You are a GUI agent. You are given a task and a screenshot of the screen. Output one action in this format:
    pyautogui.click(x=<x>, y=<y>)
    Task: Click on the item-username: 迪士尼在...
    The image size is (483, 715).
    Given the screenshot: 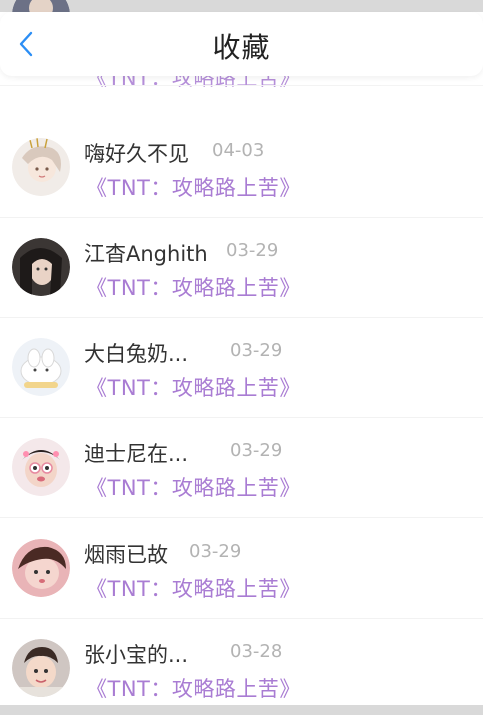 What is the action you would take?
    pyautogui.click(x=136, y=454)
    